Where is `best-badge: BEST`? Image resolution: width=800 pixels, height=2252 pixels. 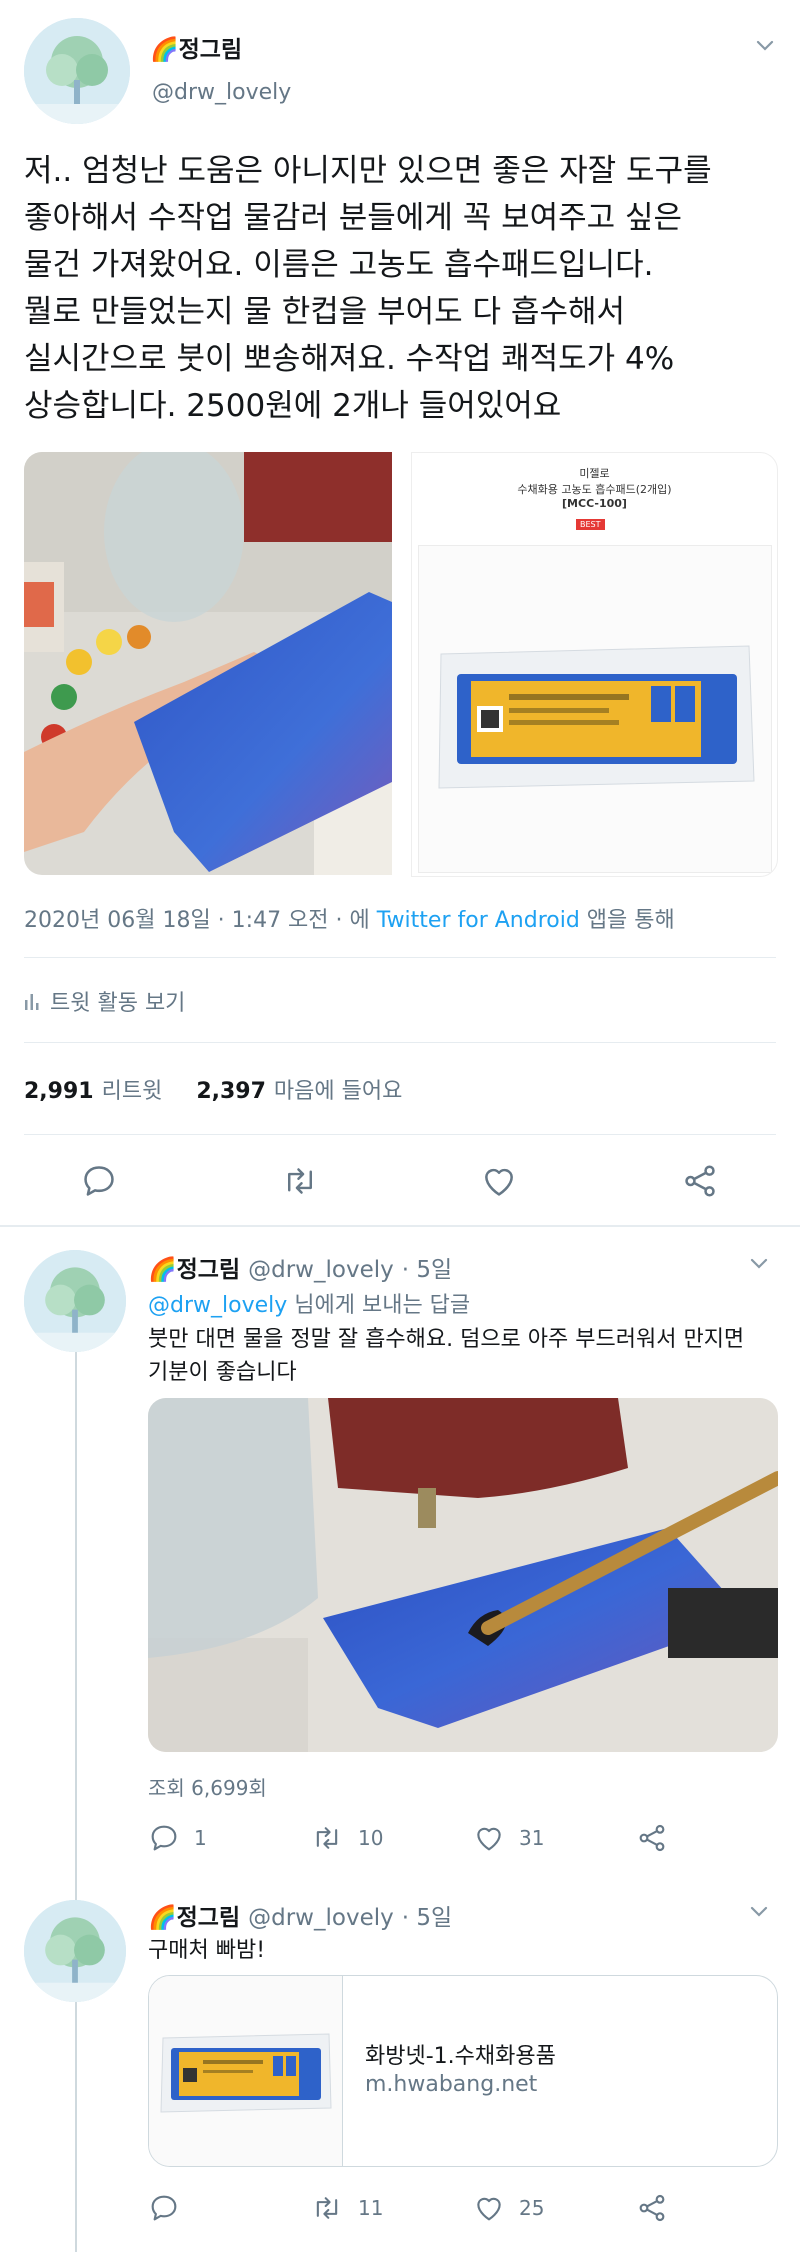 best-badge: BEST is located at coordinates (590, 524).